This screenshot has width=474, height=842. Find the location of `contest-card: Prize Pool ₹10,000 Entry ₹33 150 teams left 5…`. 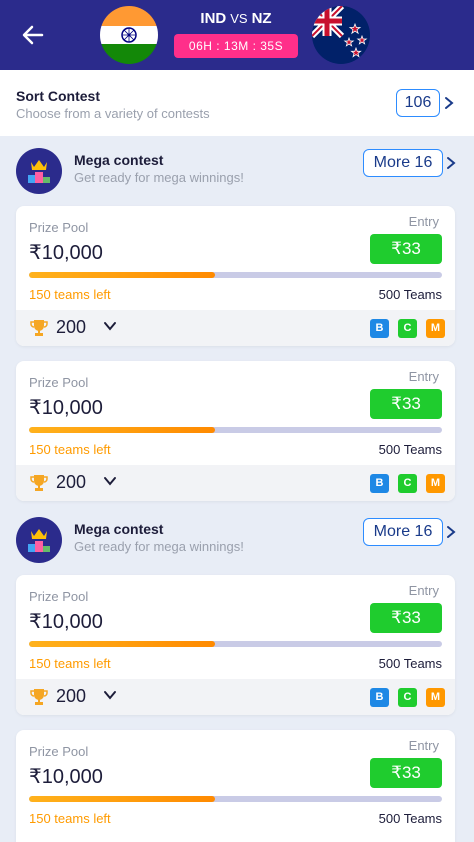

contest-card: Prize Pool ₹10,000 Entry ₹33 150 teams left 5… is located at coordinates (235, 786).